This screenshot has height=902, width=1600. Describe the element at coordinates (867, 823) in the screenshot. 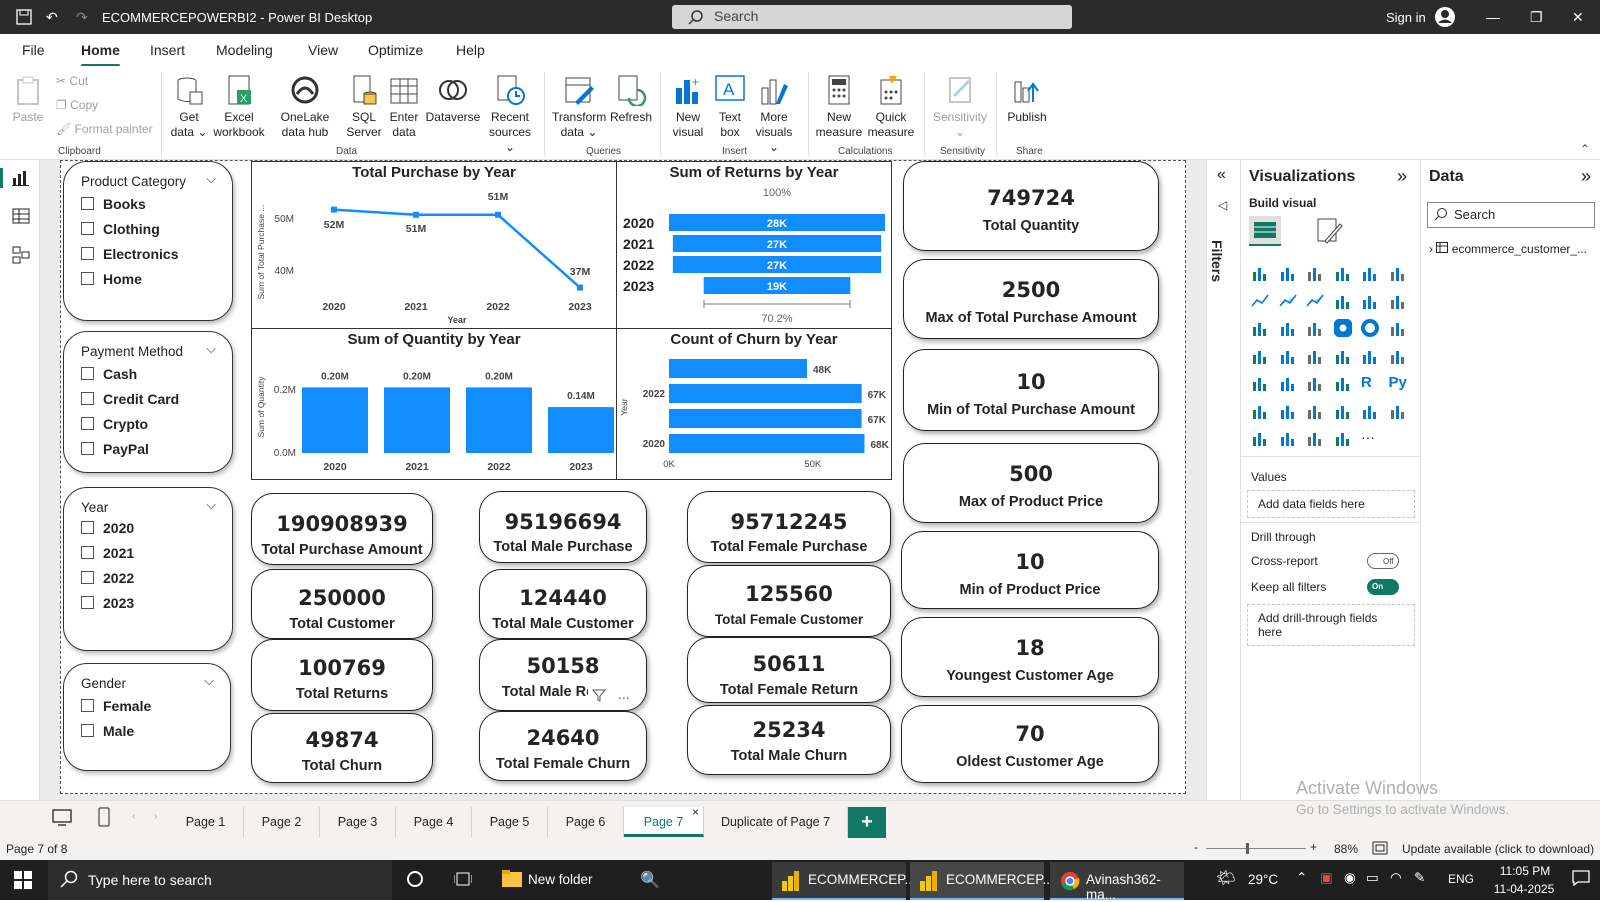

I see `add-page-button: +` at that location.